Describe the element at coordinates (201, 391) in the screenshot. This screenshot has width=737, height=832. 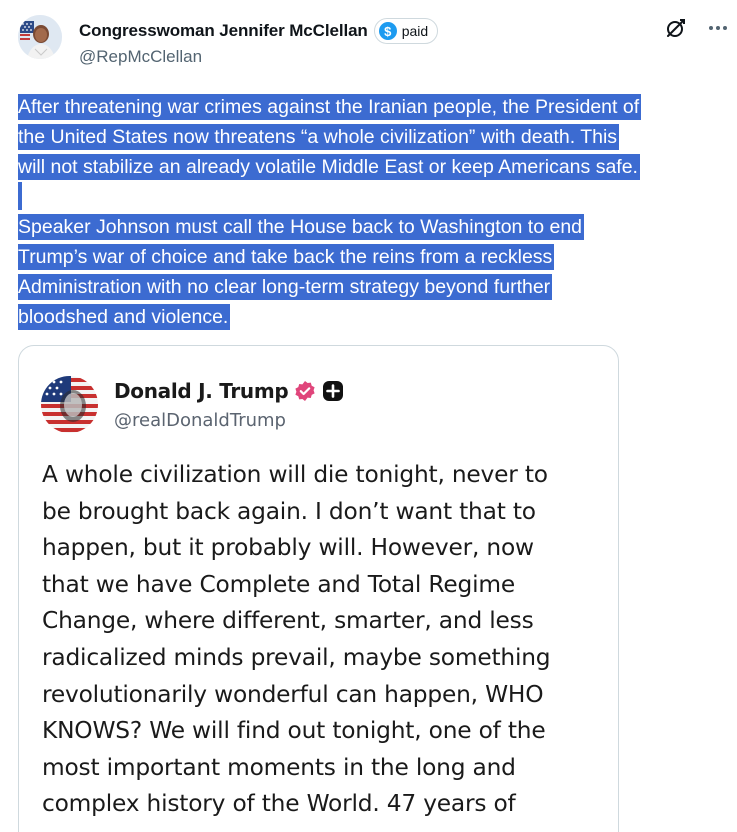
I see `quoted-author-name: Donald J. Trump` at that location.